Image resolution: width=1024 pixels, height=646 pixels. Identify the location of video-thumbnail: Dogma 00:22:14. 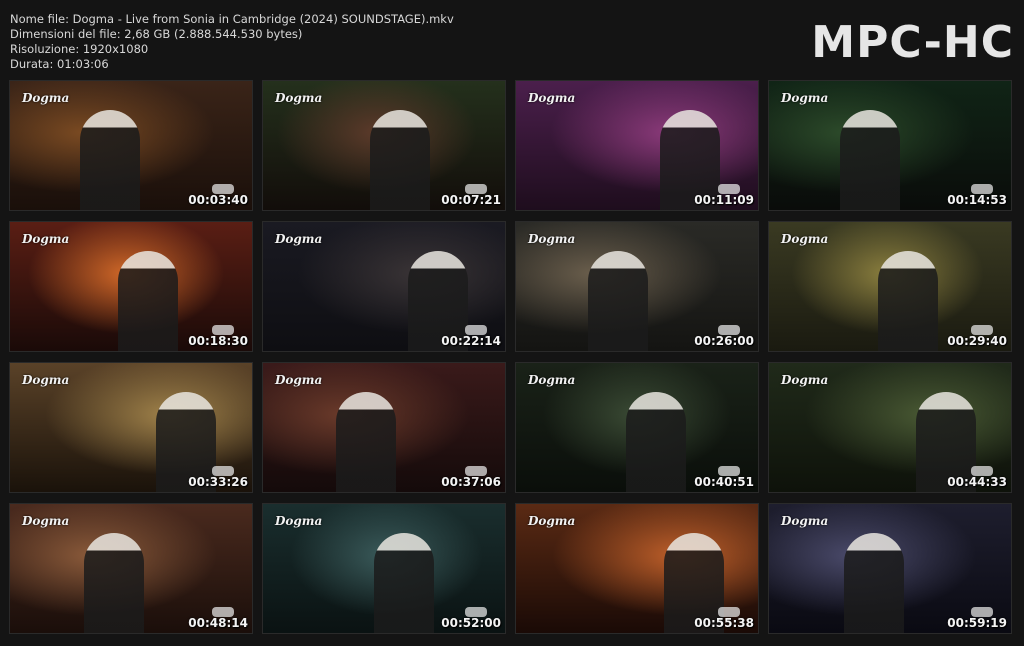
(384, 286).